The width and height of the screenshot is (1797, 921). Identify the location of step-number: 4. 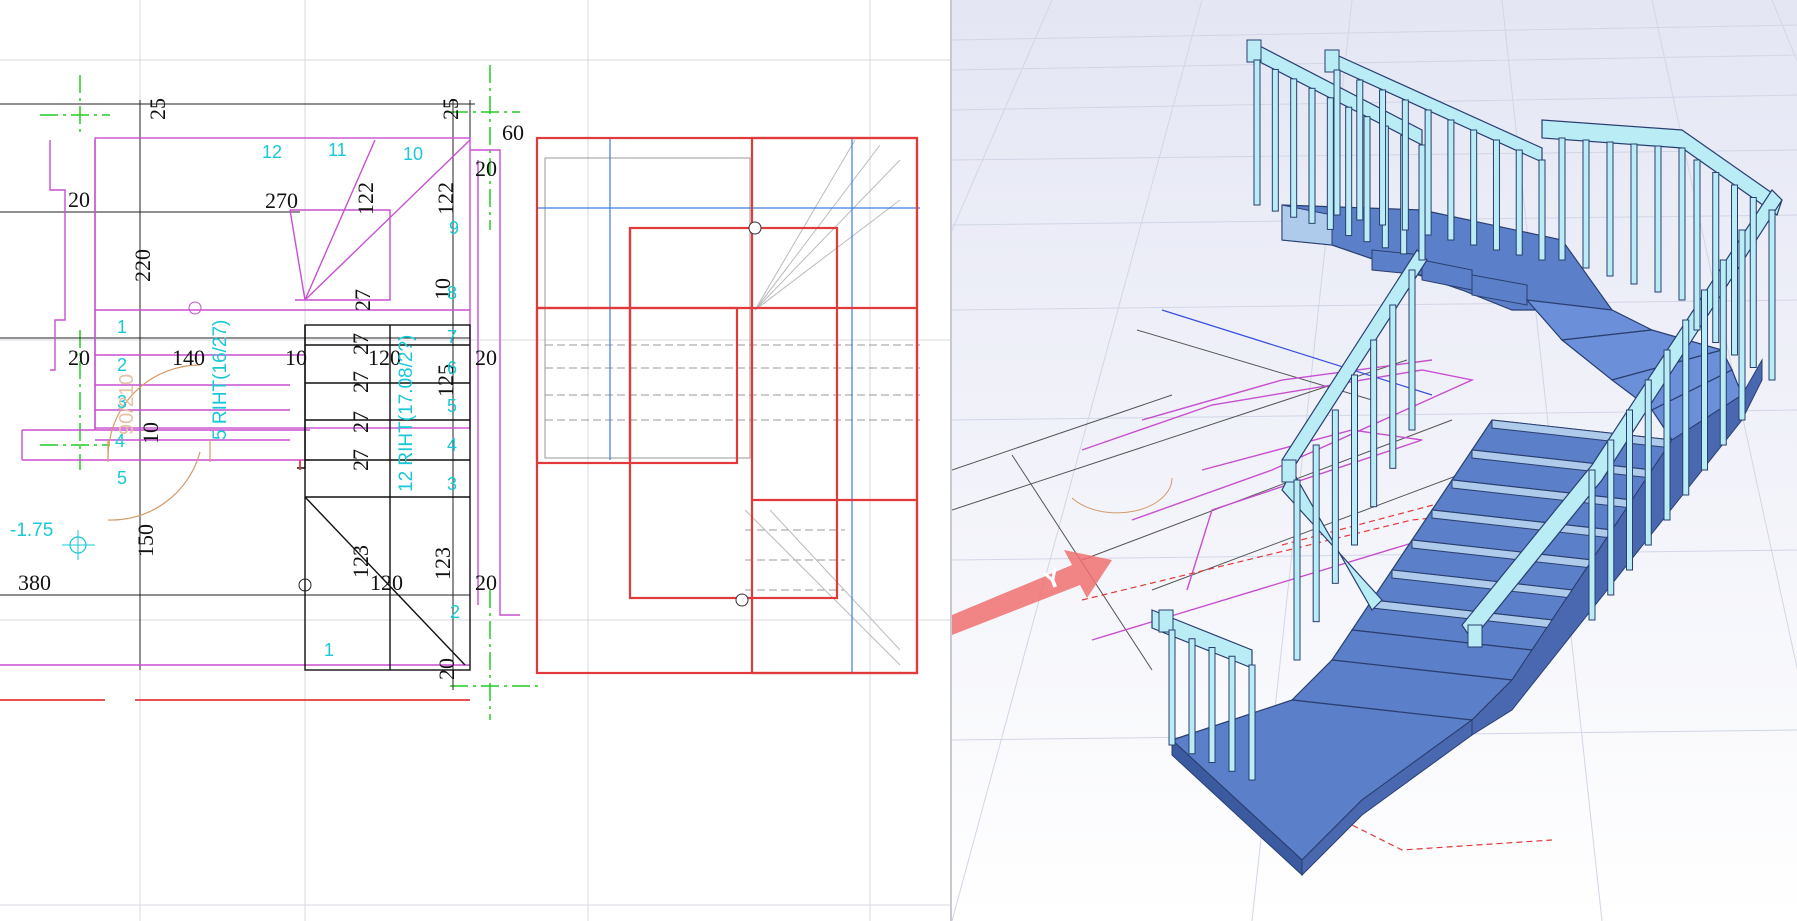
(452, 445).